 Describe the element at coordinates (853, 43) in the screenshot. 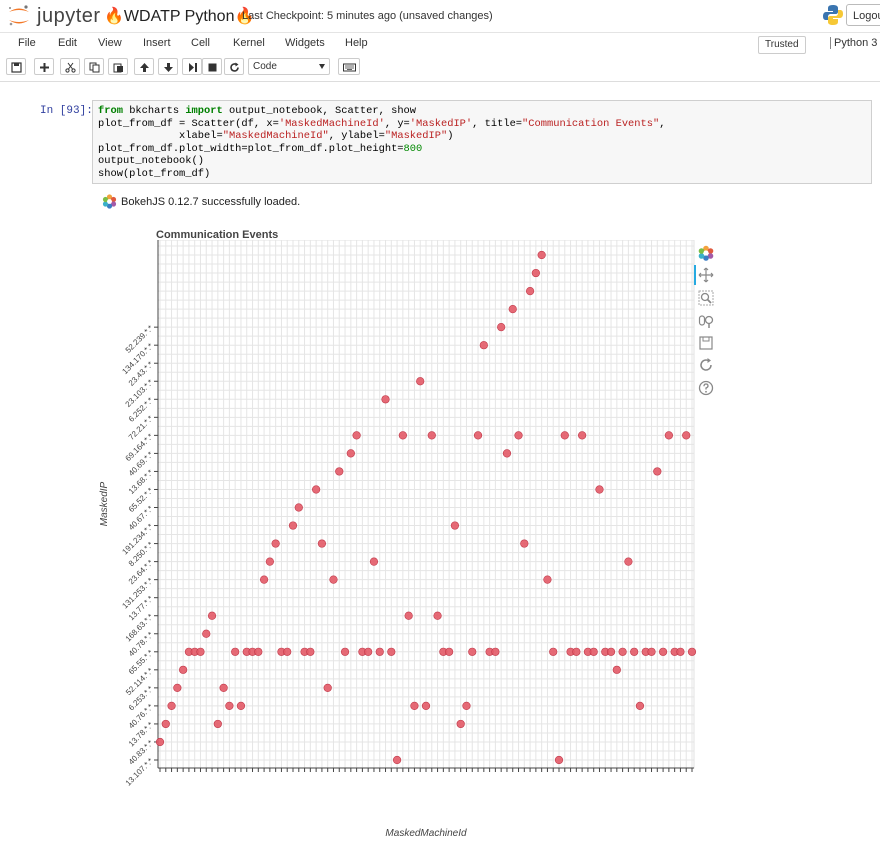

I see `kernel-name: Python 3` at that location.